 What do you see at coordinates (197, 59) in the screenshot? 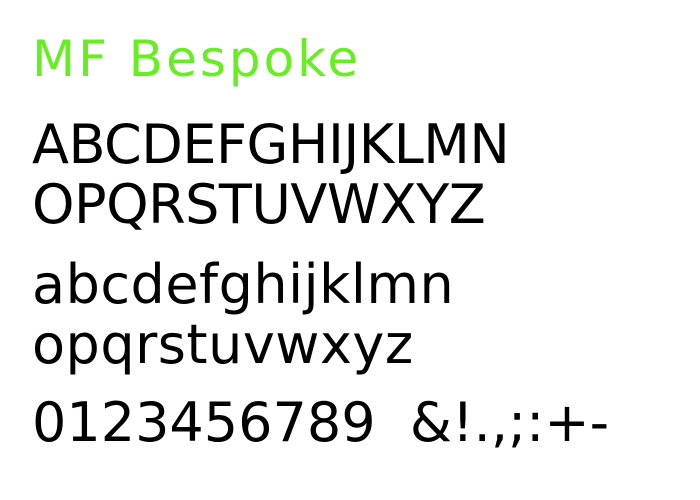
I see `font-name-title: MF Bespoke` at bounding box center [197, 59].